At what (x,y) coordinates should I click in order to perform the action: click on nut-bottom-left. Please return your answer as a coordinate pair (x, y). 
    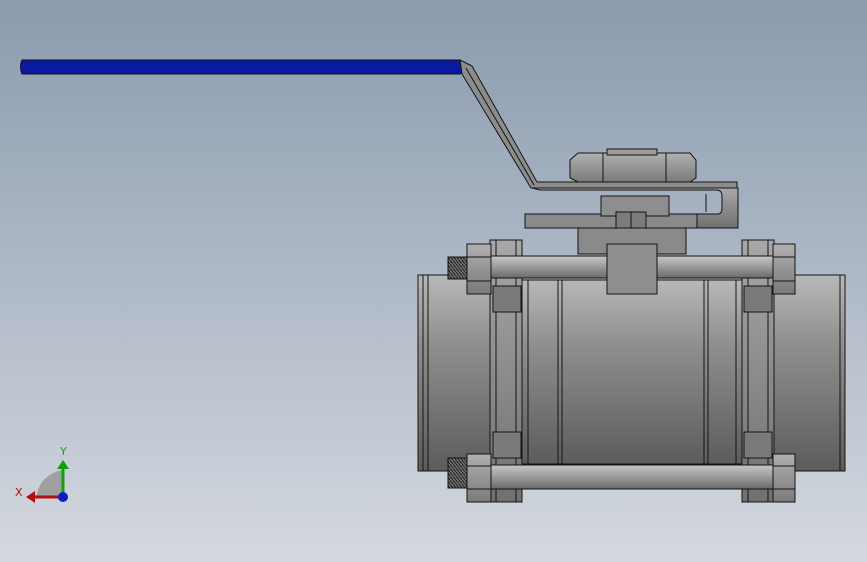
    Looking at the image, I should click on (479, 478).